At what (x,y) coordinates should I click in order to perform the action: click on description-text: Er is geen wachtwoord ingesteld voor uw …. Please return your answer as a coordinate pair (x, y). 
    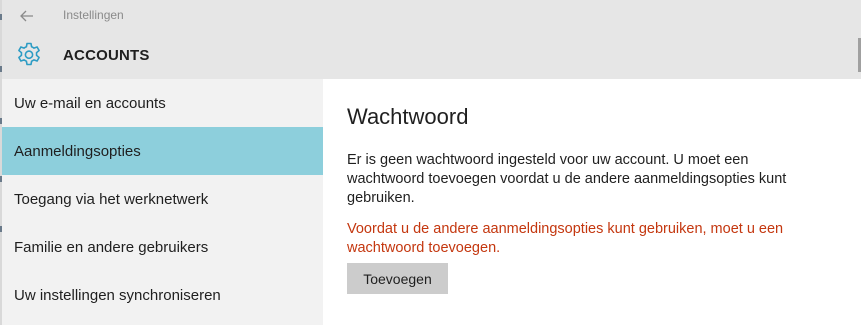
    Looking at the image, I should click on (567, 179).